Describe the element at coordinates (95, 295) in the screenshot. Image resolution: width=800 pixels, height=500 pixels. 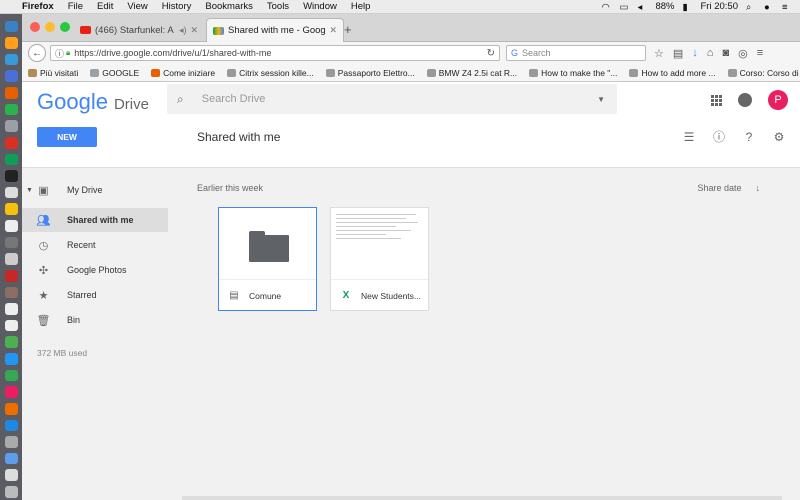
I see `sidebar-item-starred: ★ Starred` at that location.